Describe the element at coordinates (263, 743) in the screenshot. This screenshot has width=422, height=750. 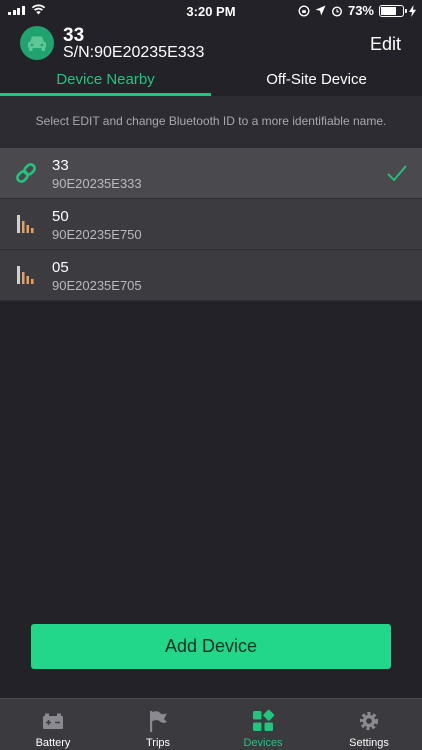
I see `tabbar-label: Devices` at that location.